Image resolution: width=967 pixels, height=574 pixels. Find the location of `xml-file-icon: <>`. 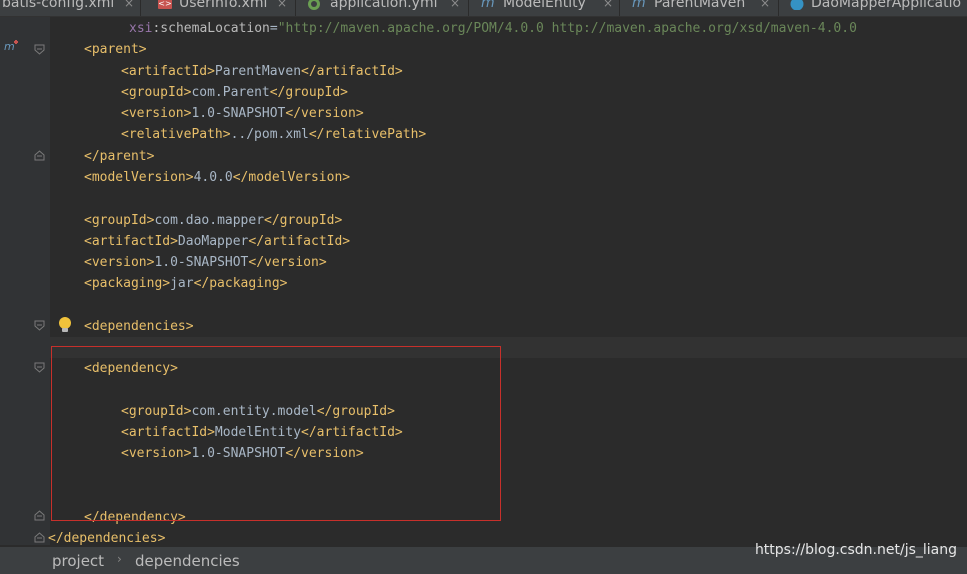

xml-file-icon: <> is located at coordinates (165, 4).